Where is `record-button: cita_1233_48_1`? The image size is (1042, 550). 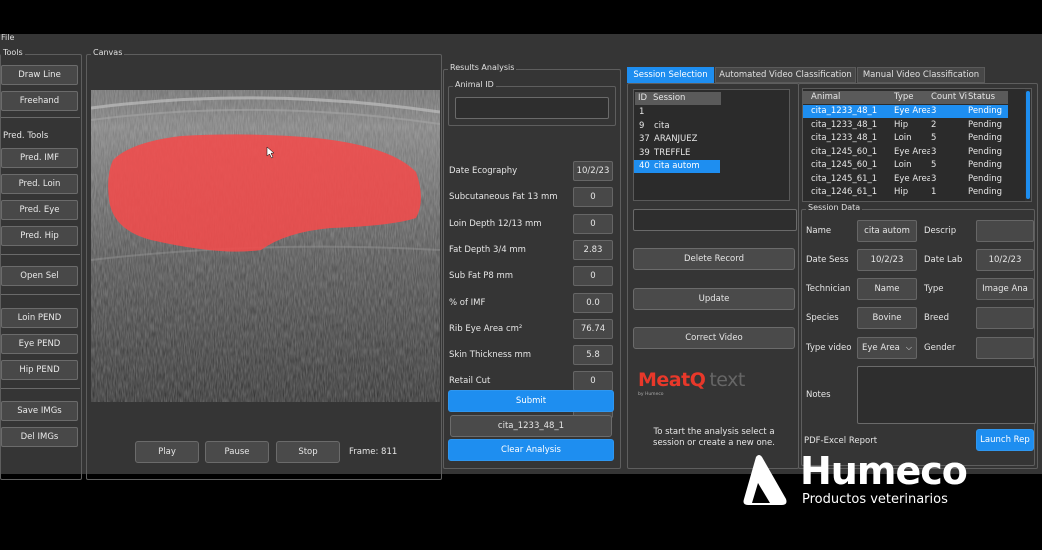 record-button: cita_1233_48_1 is located at coordinates (531, 426).